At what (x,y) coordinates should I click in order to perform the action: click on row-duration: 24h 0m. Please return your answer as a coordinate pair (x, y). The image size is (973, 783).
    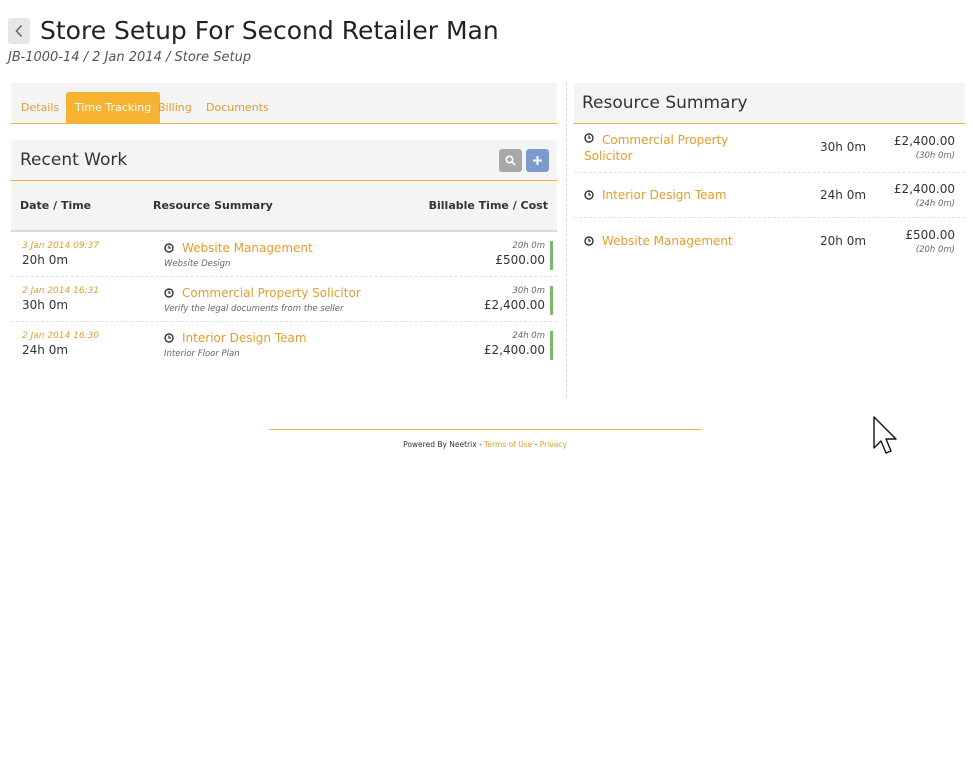
    Looking at the image, I should click on (45, 350).